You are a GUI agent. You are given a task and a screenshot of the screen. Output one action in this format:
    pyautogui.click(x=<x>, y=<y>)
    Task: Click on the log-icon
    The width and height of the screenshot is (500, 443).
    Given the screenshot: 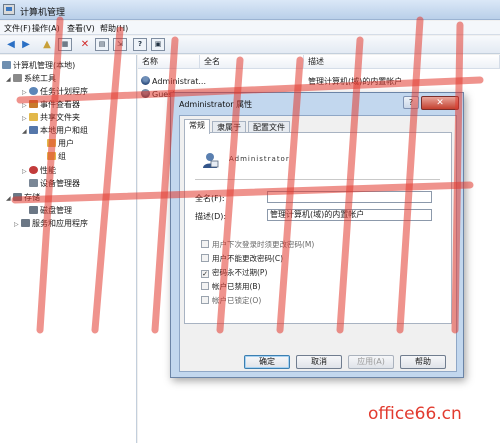 What is the action you would take?
    pyautogui.click(x=33, y=104)
    